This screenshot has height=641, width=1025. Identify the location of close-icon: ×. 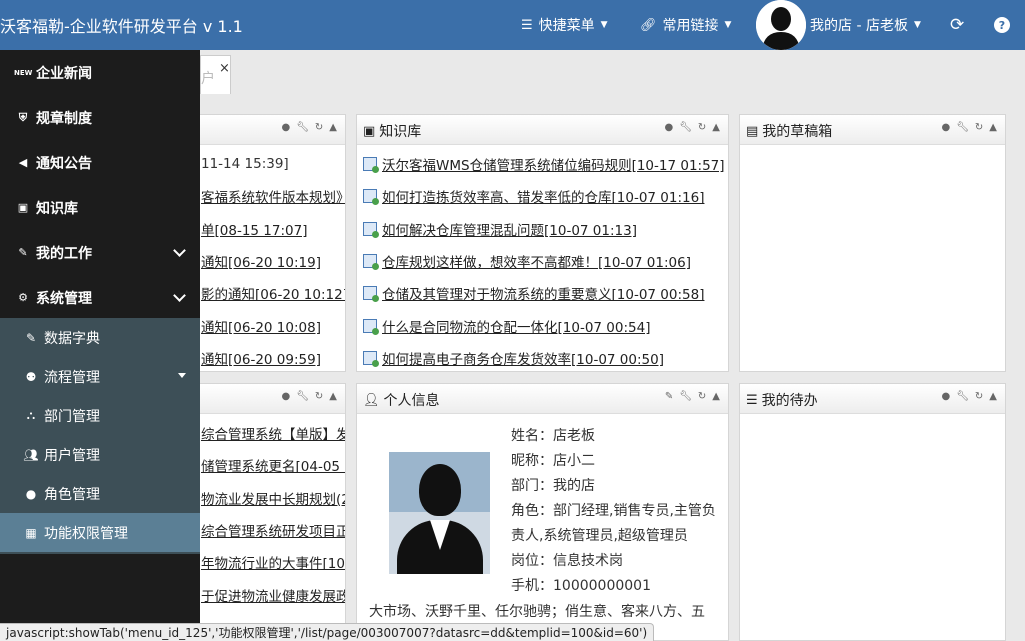
(224, 68).